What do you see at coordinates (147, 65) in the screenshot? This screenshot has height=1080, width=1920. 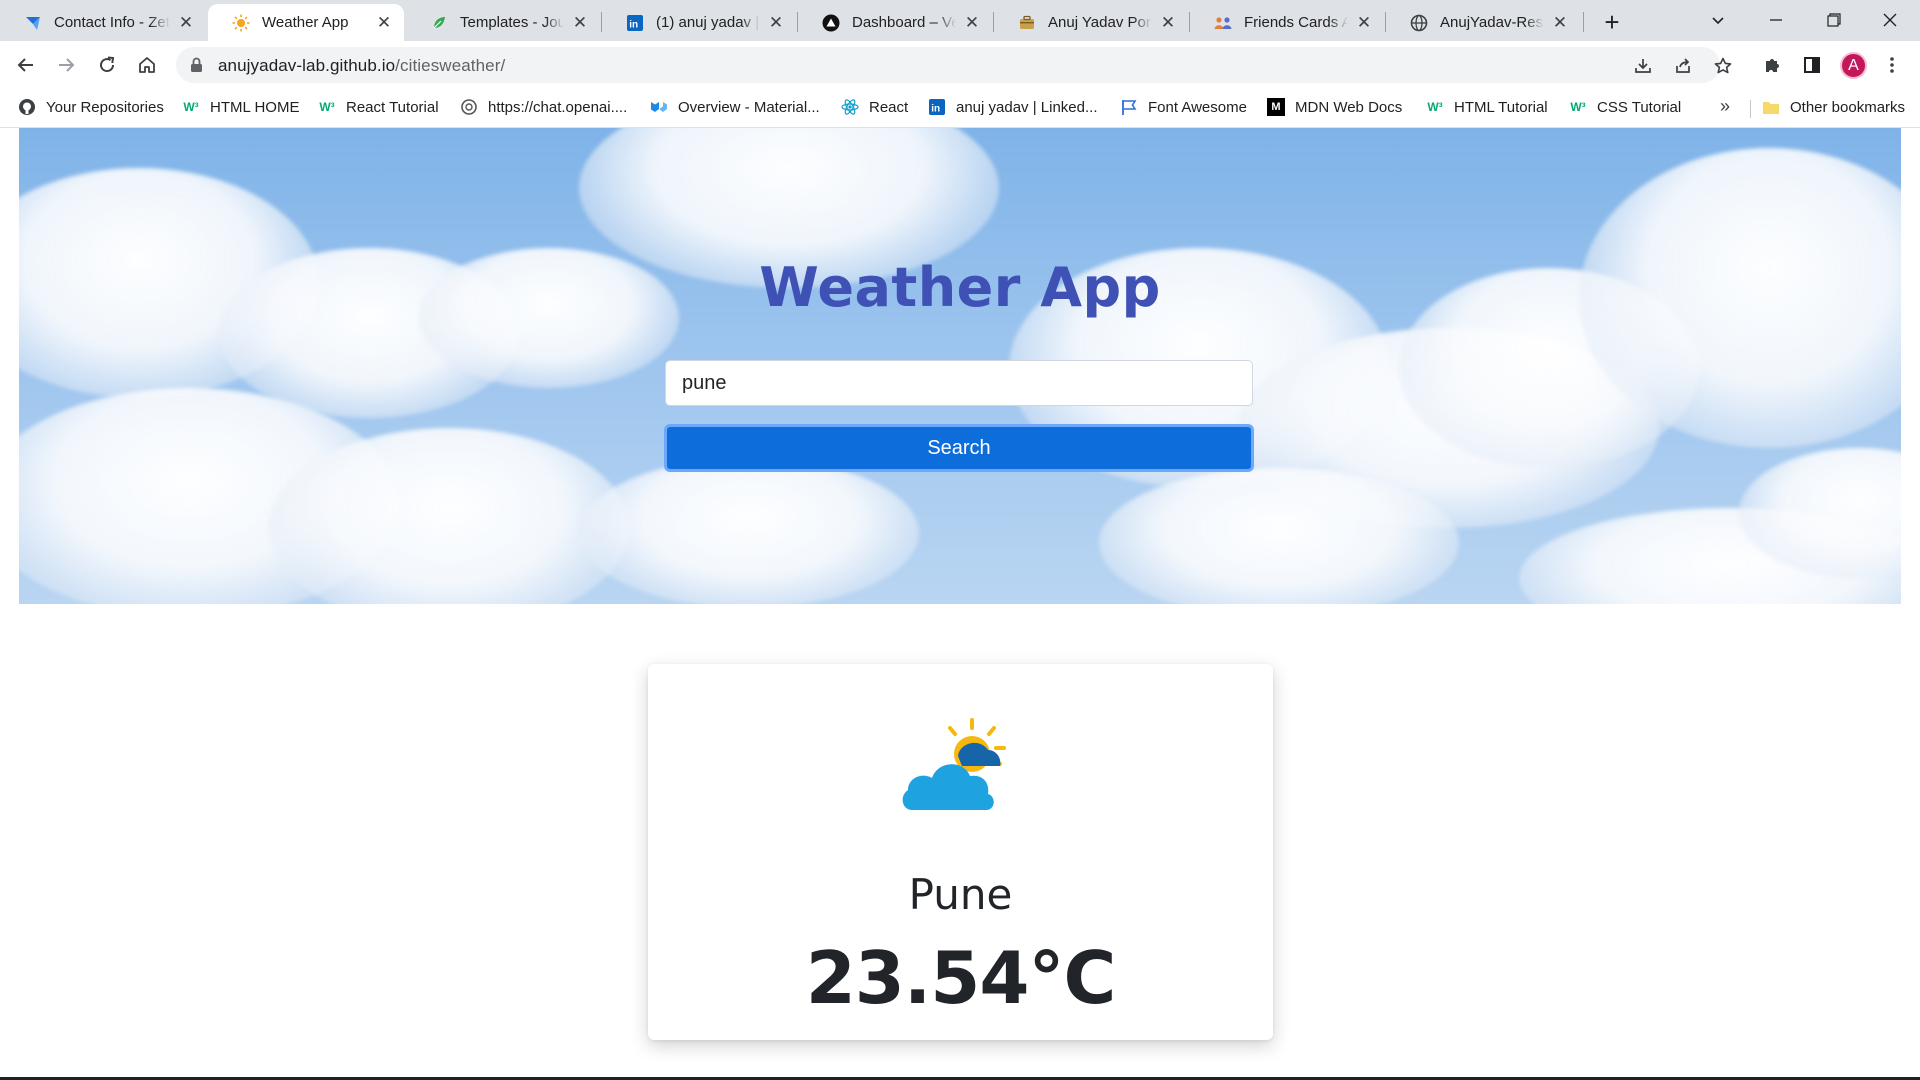 I see `home-icon` at bounding box center [147, 65].